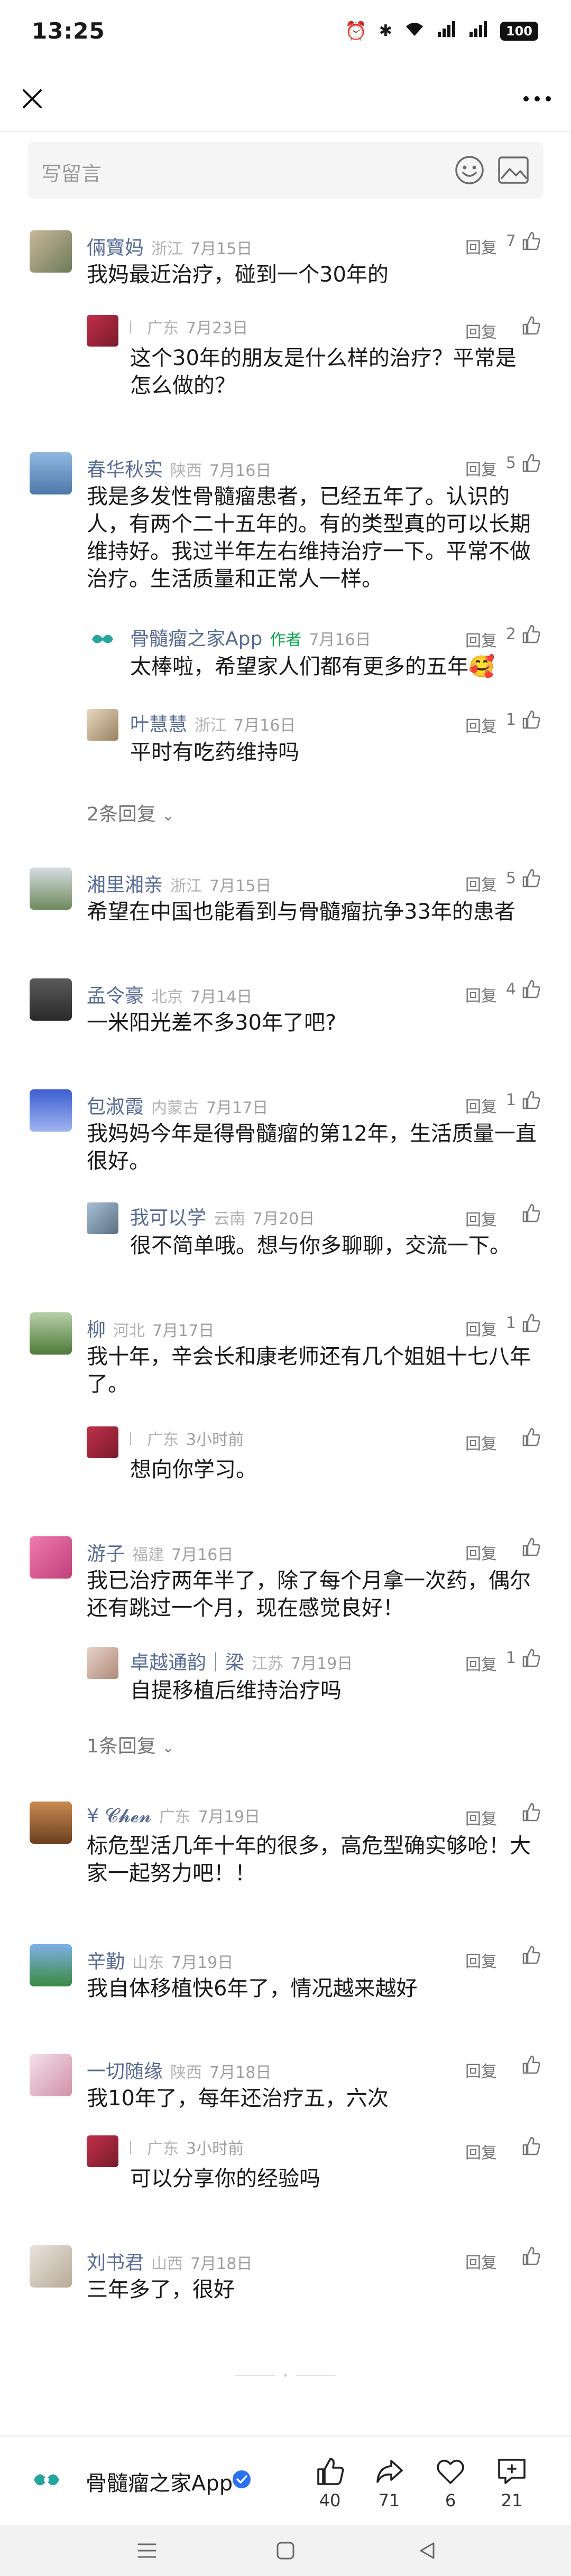 This screenshot has width=571, height=2576. What do you see at coordinates (115, 2261) in the screenshot?
I see `username: 刘书君` at bounding box center [115, 2261].